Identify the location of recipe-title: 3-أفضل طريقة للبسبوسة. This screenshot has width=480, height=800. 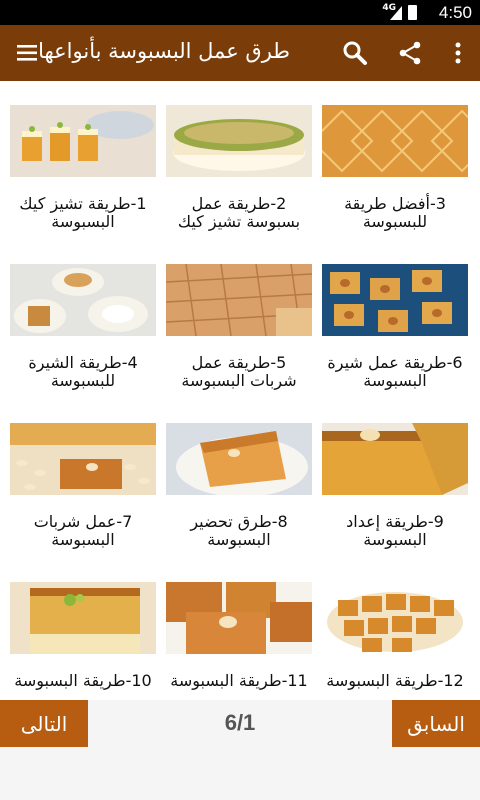
(395, 212).